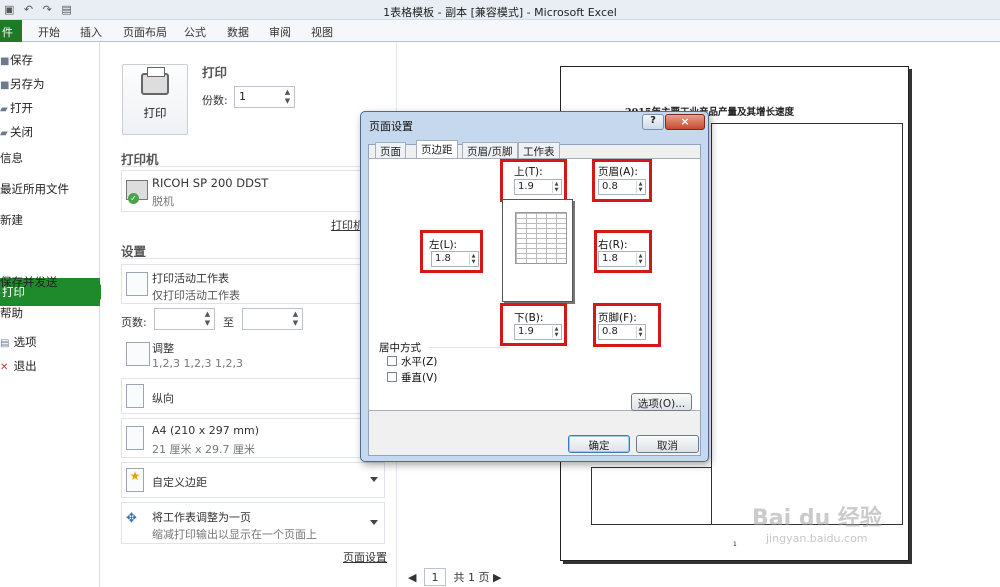 The image size is (1000, 587). What do you see at coordinates (253, 191) in the screenshot?
I see `printer-select: ✓ RICOH SP 200 DDST 脱机` at bounding box center [253, 191].